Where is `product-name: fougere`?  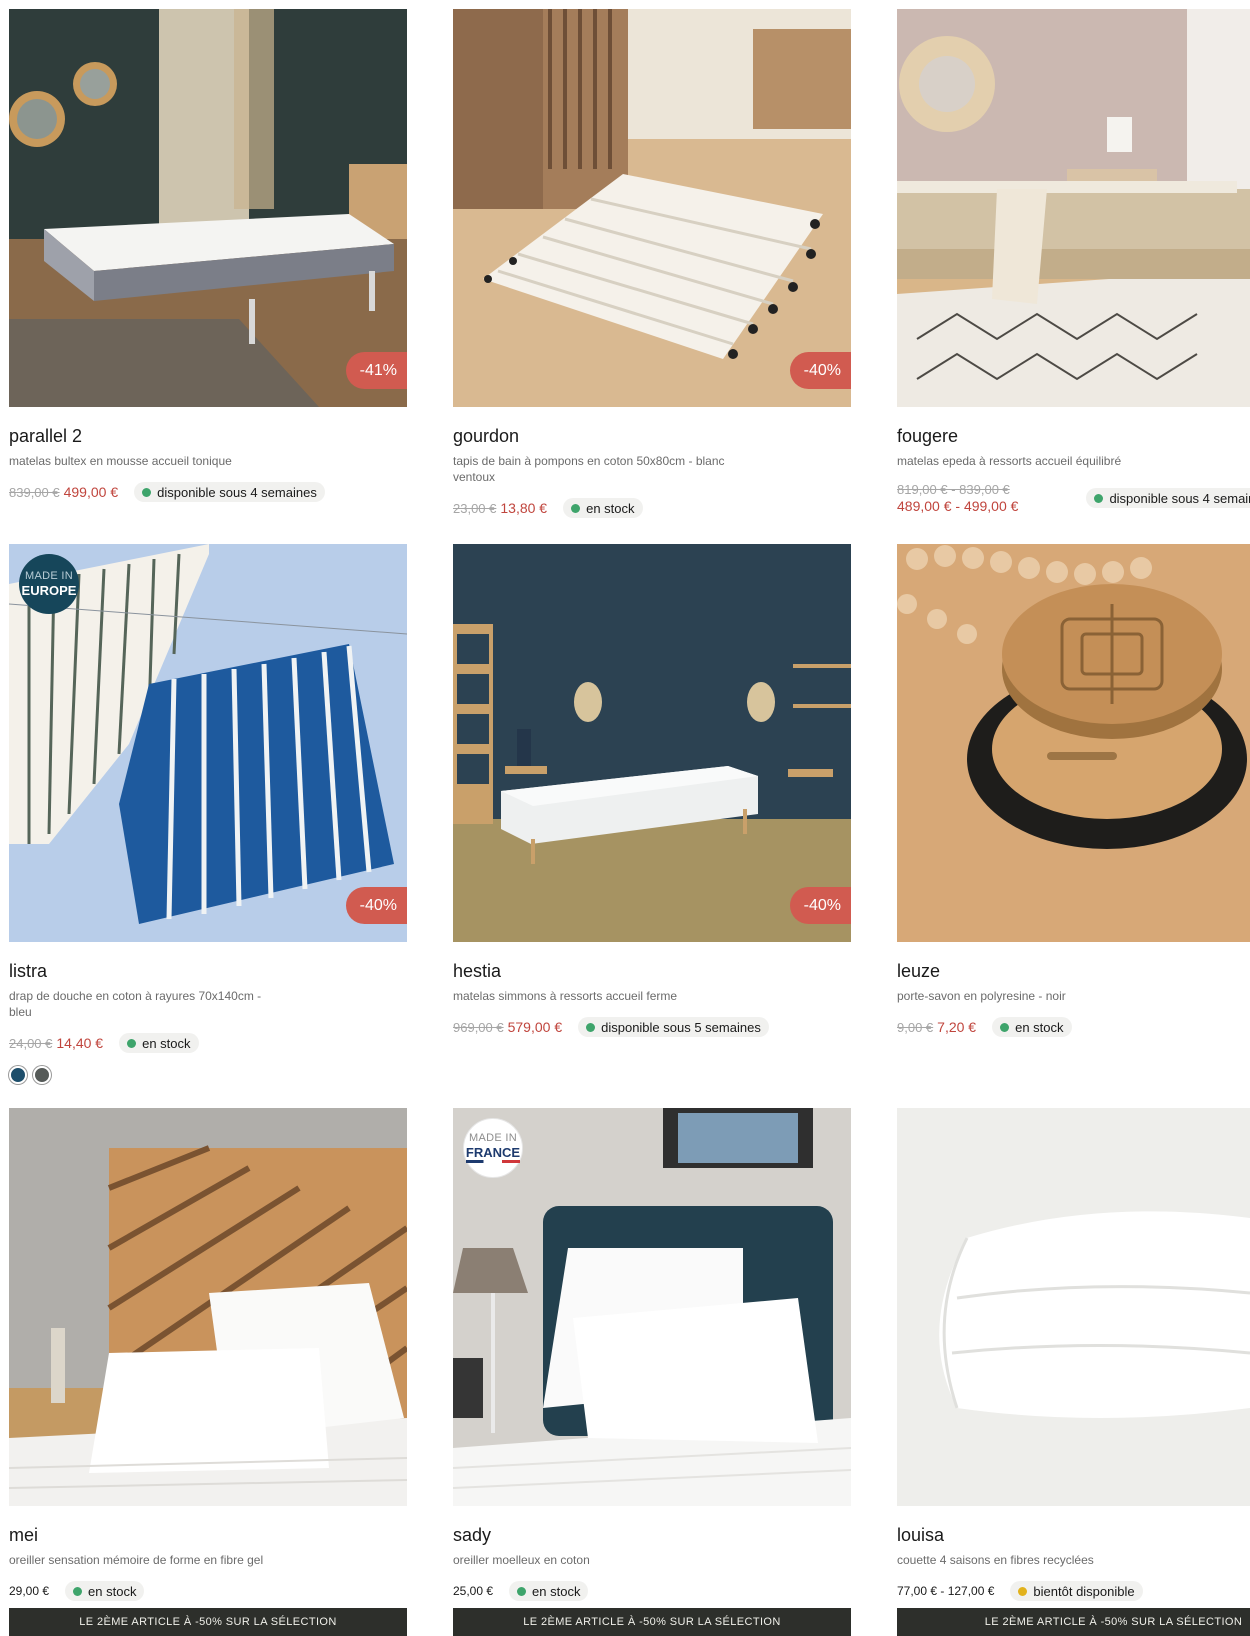
product-name: fougere is located at coordinates (1073, 436).